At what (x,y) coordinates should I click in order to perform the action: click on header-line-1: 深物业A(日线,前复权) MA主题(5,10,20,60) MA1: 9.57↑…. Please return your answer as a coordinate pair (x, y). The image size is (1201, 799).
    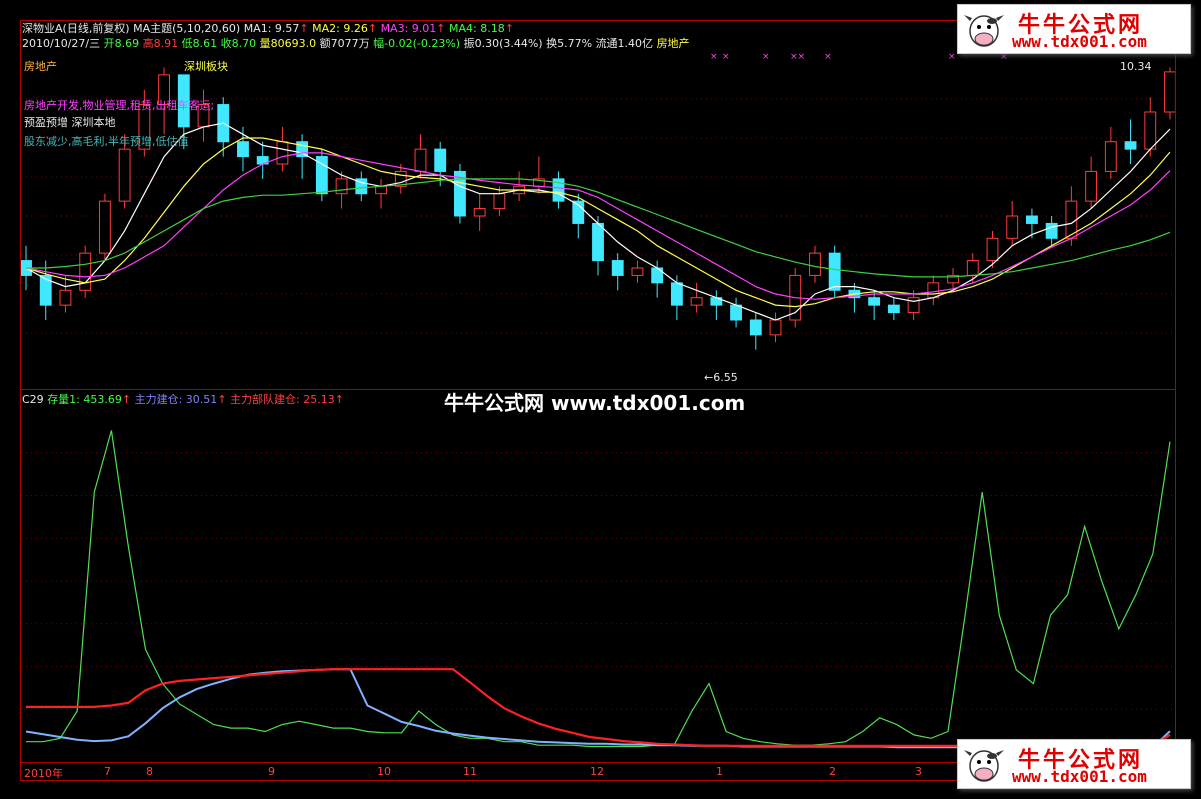
    Looking at the image, I should click on (268, 29).